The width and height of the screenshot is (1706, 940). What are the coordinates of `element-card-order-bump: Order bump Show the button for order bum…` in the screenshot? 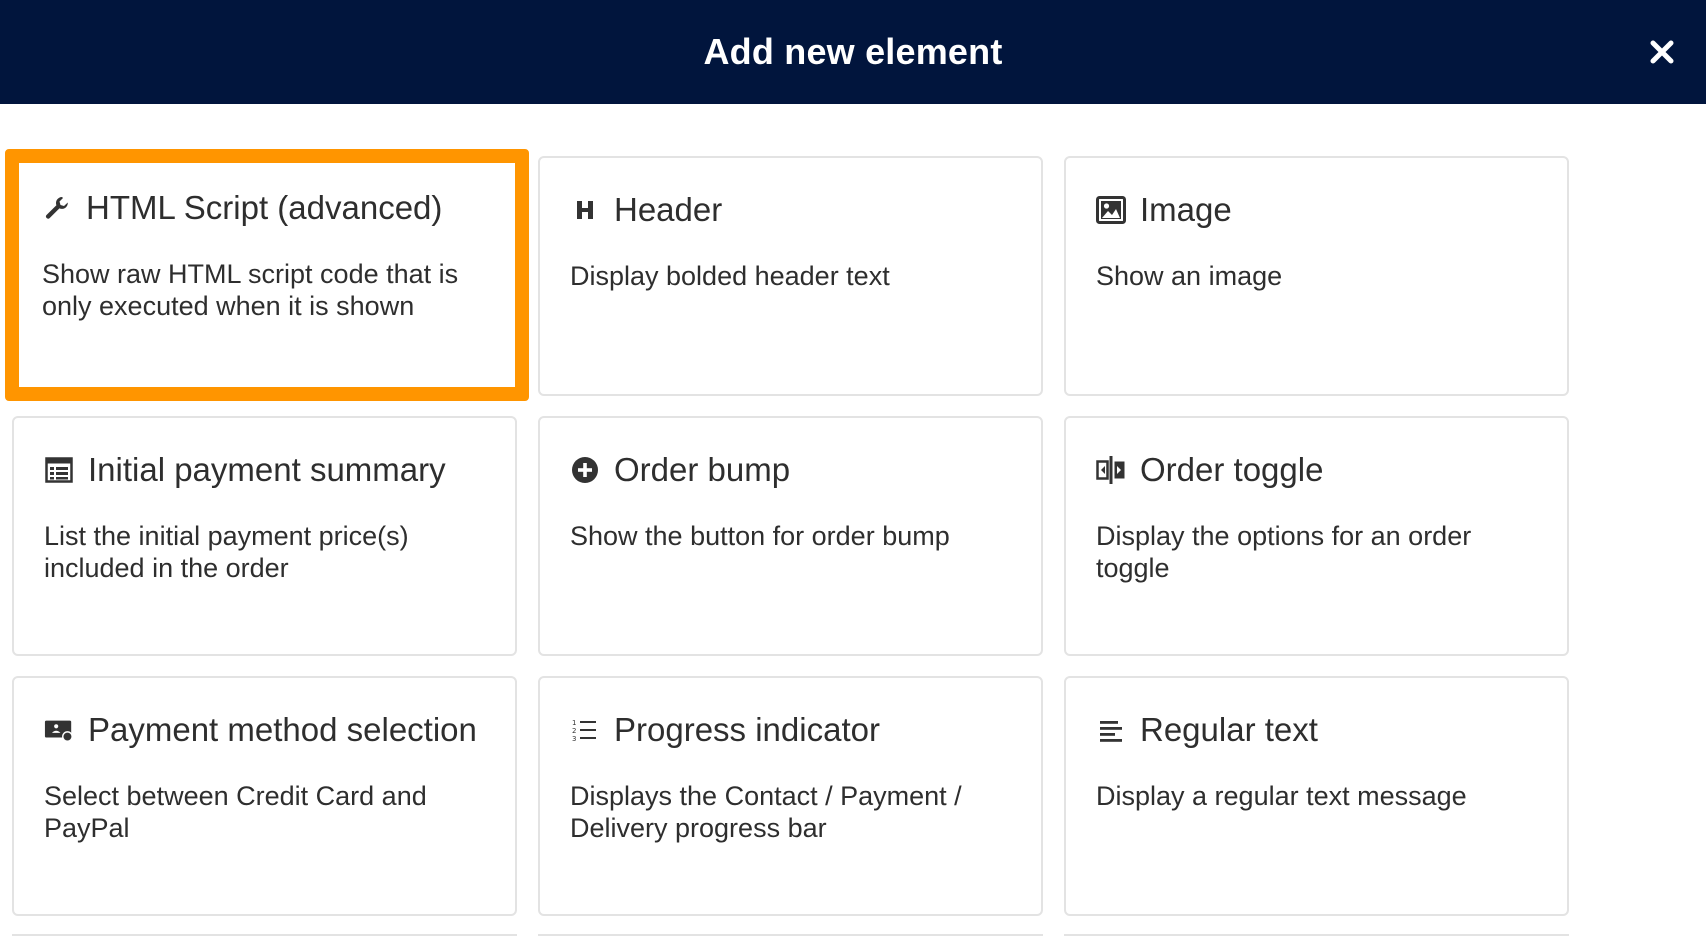 It's located at (790, 536).